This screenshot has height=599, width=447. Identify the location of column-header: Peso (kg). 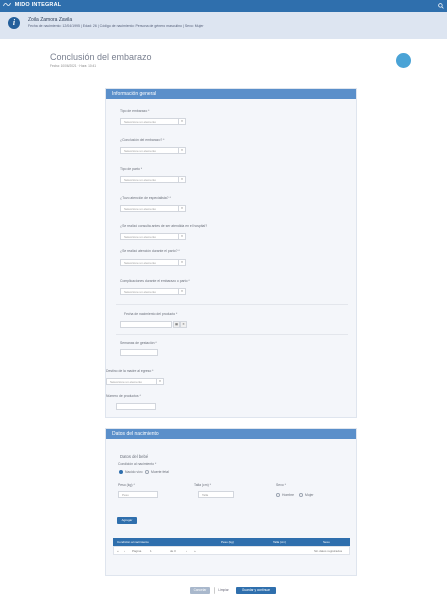
(227, 542).